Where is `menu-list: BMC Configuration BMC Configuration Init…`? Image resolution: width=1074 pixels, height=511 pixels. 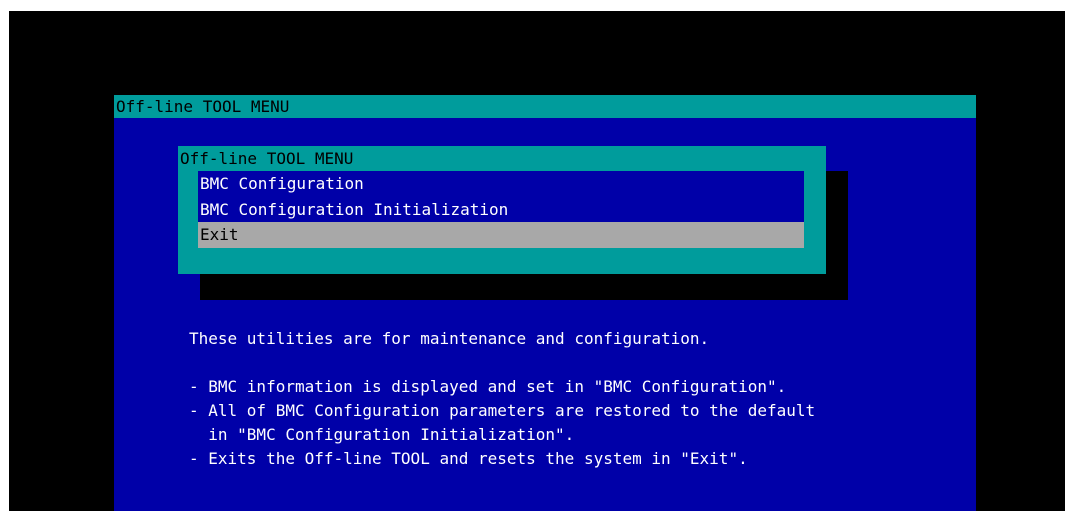 menu-list: BMC Configuration BMC Configuration Init… is located at coordinates (501, 209).